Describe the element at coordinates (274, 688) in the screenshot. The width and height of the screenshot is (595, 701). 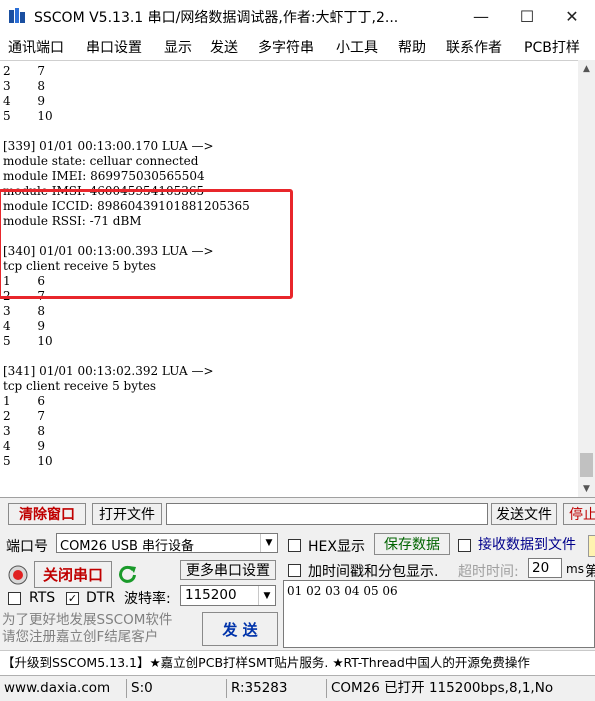
I see `status-received: R:35283` at that location.